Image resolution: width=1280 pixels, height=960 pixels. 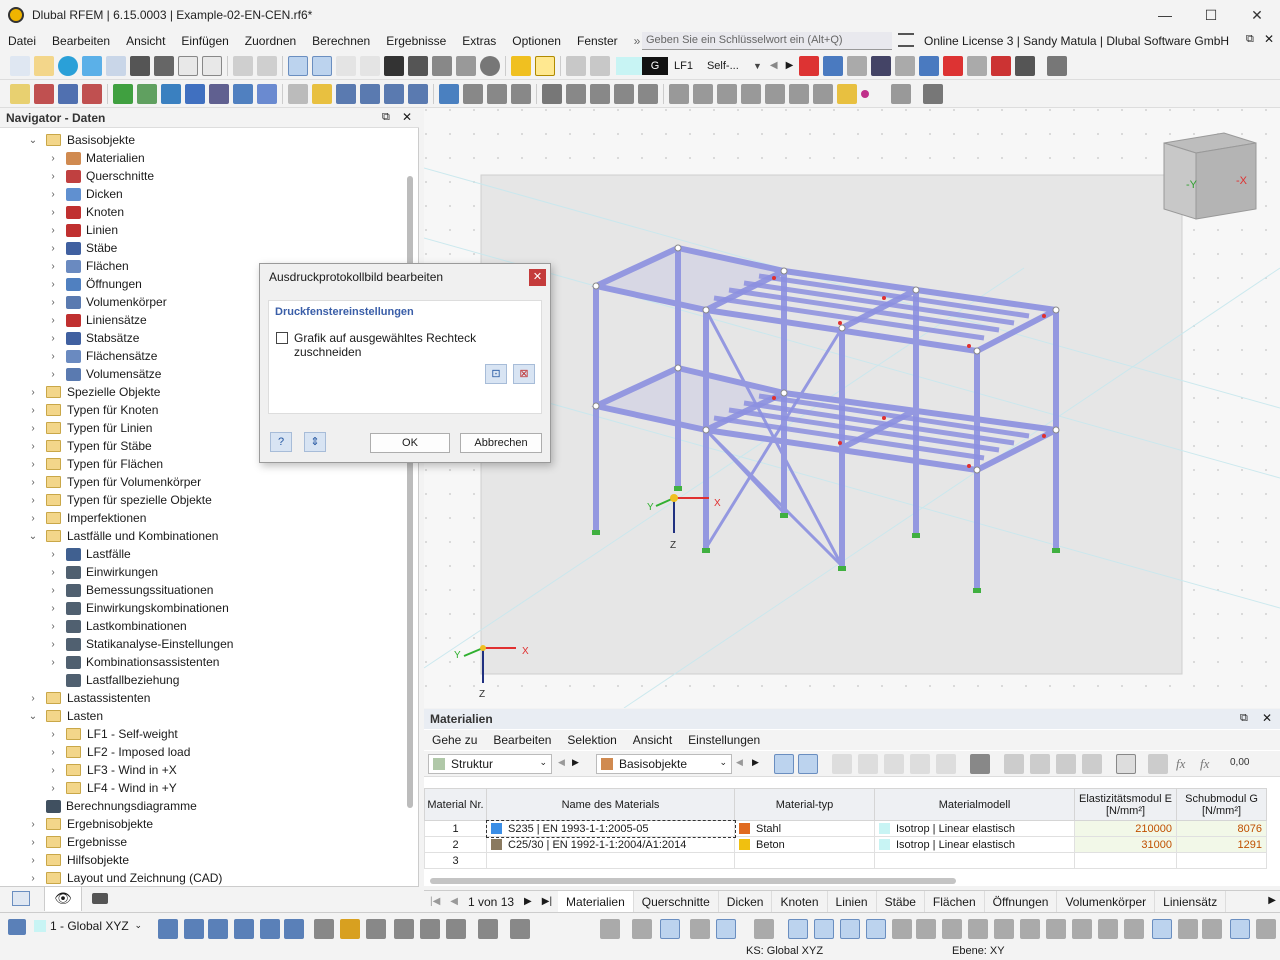 I want to click on load-list-icon, so click(x=600, y=65).